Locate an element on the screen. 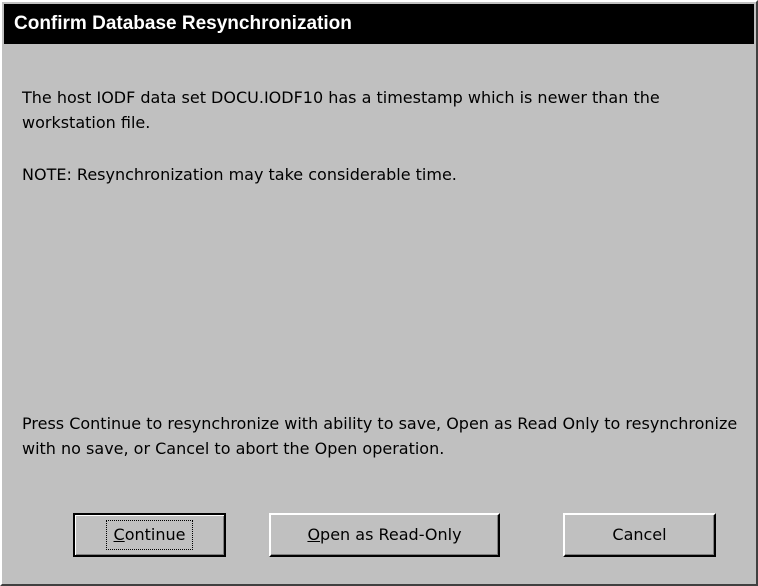 The width and height of the screenshot is (758, 586). open-read-only-button-label: Open as Read-Only is located at coordinates (384, 535).